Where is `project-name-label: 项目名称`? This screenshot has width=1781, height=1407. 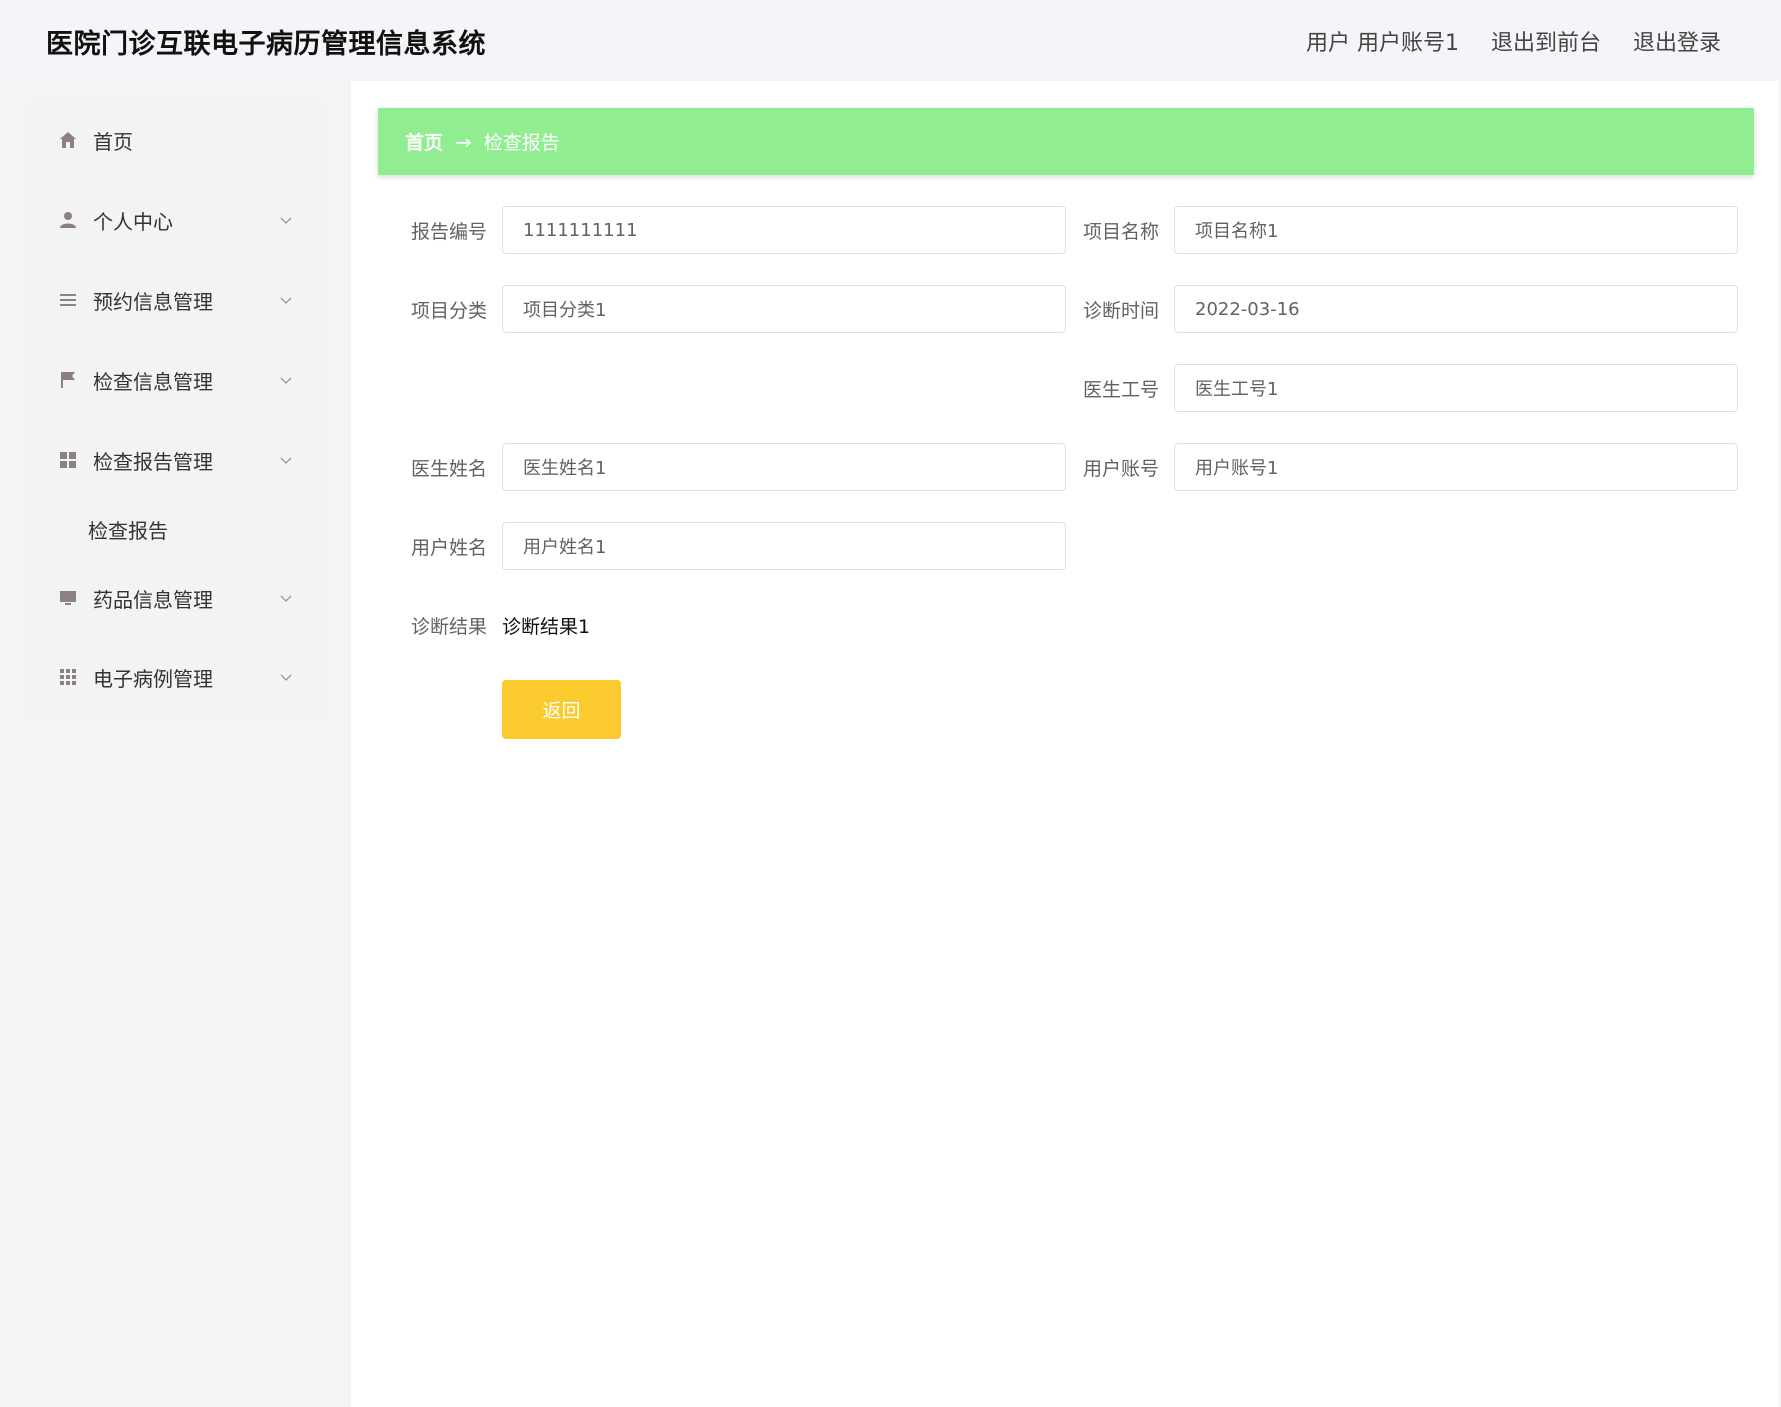 project-name-label: 项目名称 is located at coordinates (1120, 232).